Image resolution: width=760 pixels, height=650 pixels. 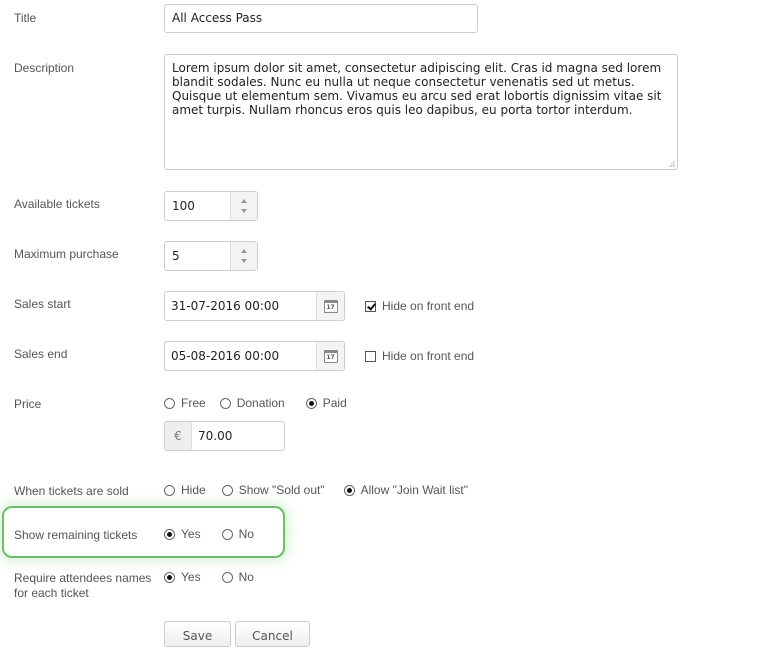 What do you see at coordinates (41, 354) in the screenshot?
I see `sales-end-label: Sales end` at bounding box center [41, 354].